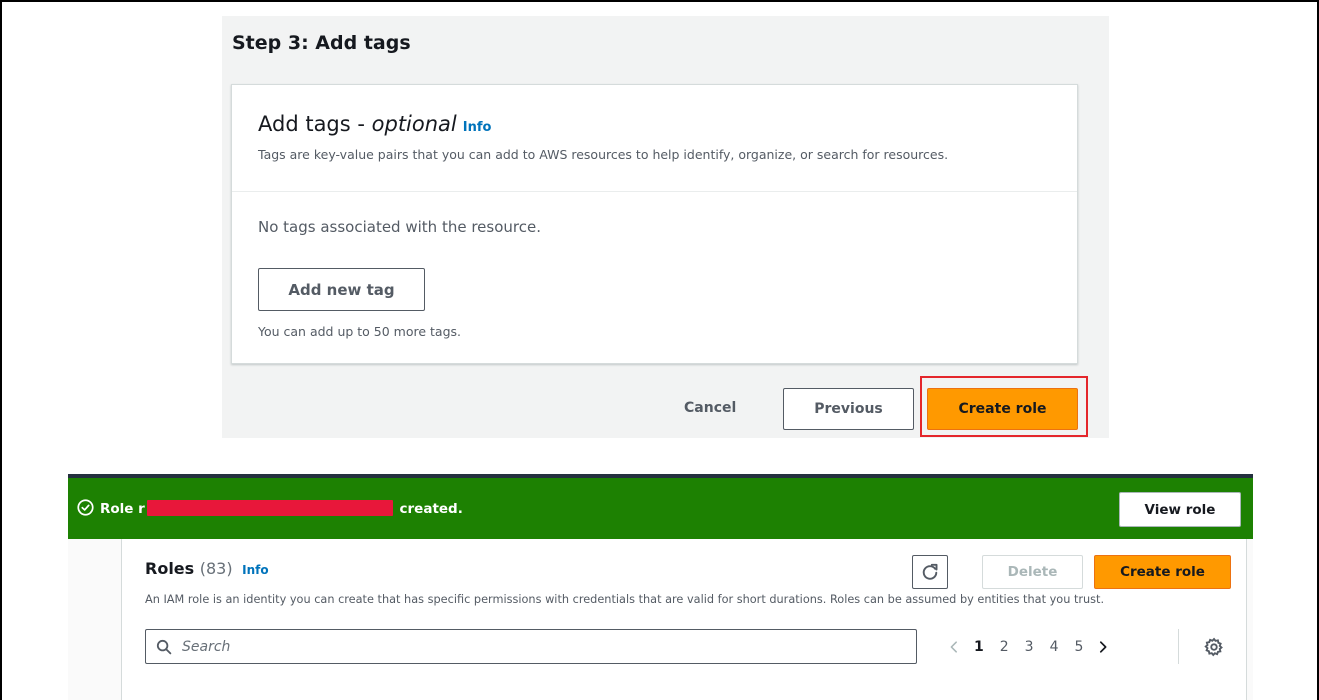  Describe the element at coordinates (1178, 646) in the screenshot. I see `pager-divider` at that location.